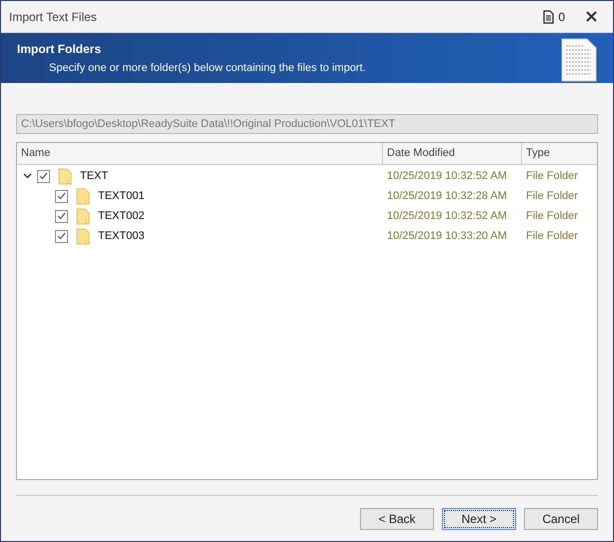 The height and width of the screenshot is (542, 614). Describe the element at coordinates (121, 216) in the screenshot. I see `folder-name: TEXT002` at that location.